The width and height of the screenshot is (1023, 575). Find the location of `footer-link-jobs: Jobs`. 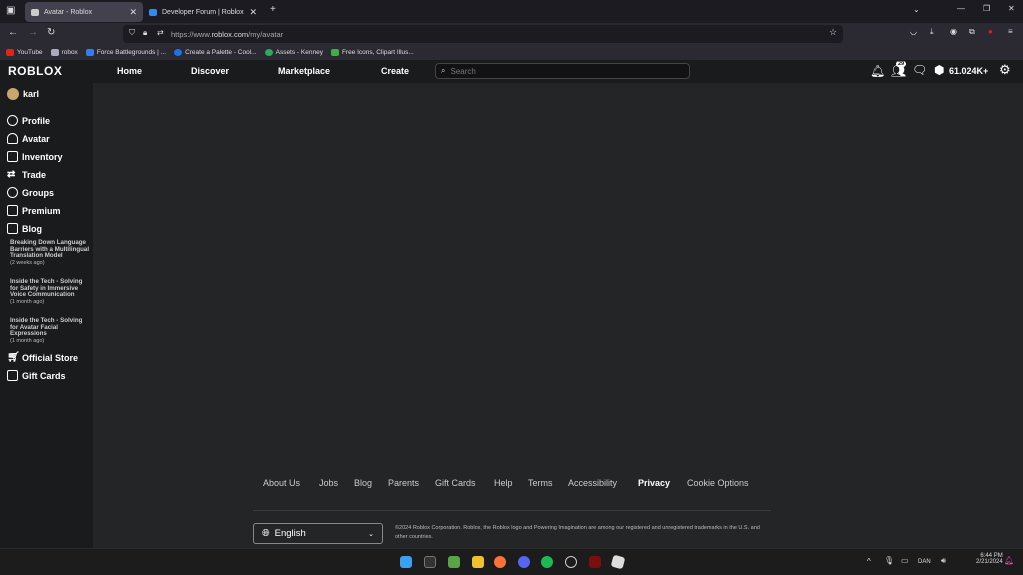

footer-link-jobs: Jobs is located at coordinates (328, 483).